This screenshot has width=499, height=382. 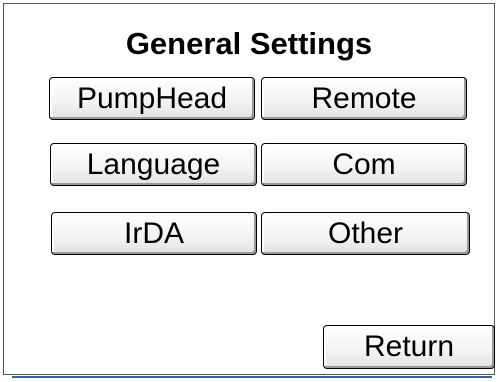 I want to click on bottom-divider, so click(x=252, y=377).